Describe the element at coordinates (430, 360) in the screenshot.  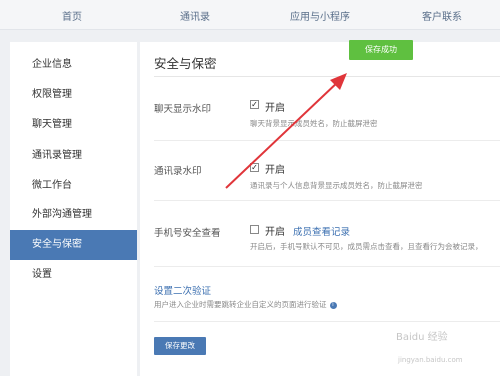
I see `watermark-sub: jingyan.baidu.com` at that location.